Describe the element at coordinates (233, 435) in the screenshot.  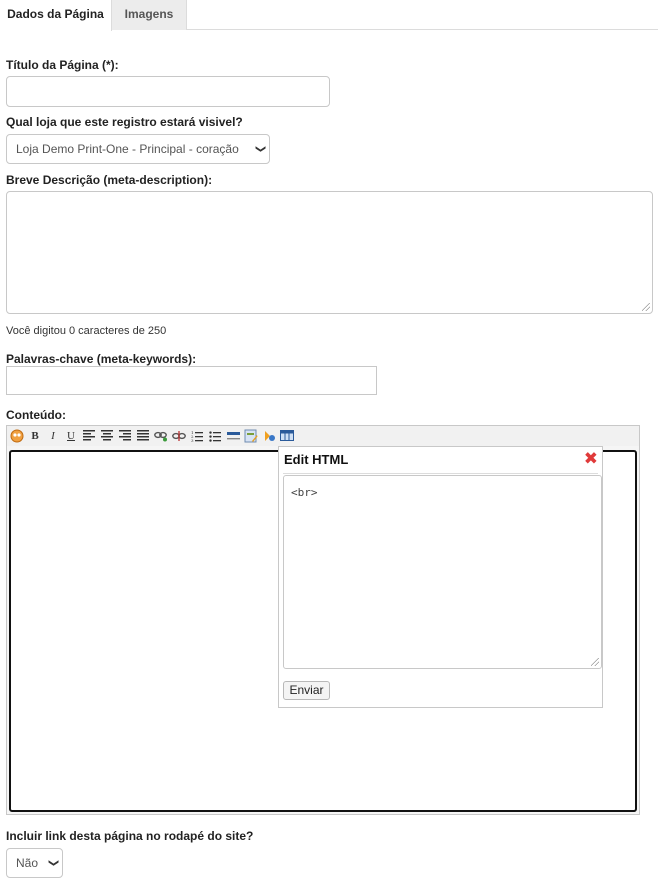
I see `horizontal-rule-icon` at that location.